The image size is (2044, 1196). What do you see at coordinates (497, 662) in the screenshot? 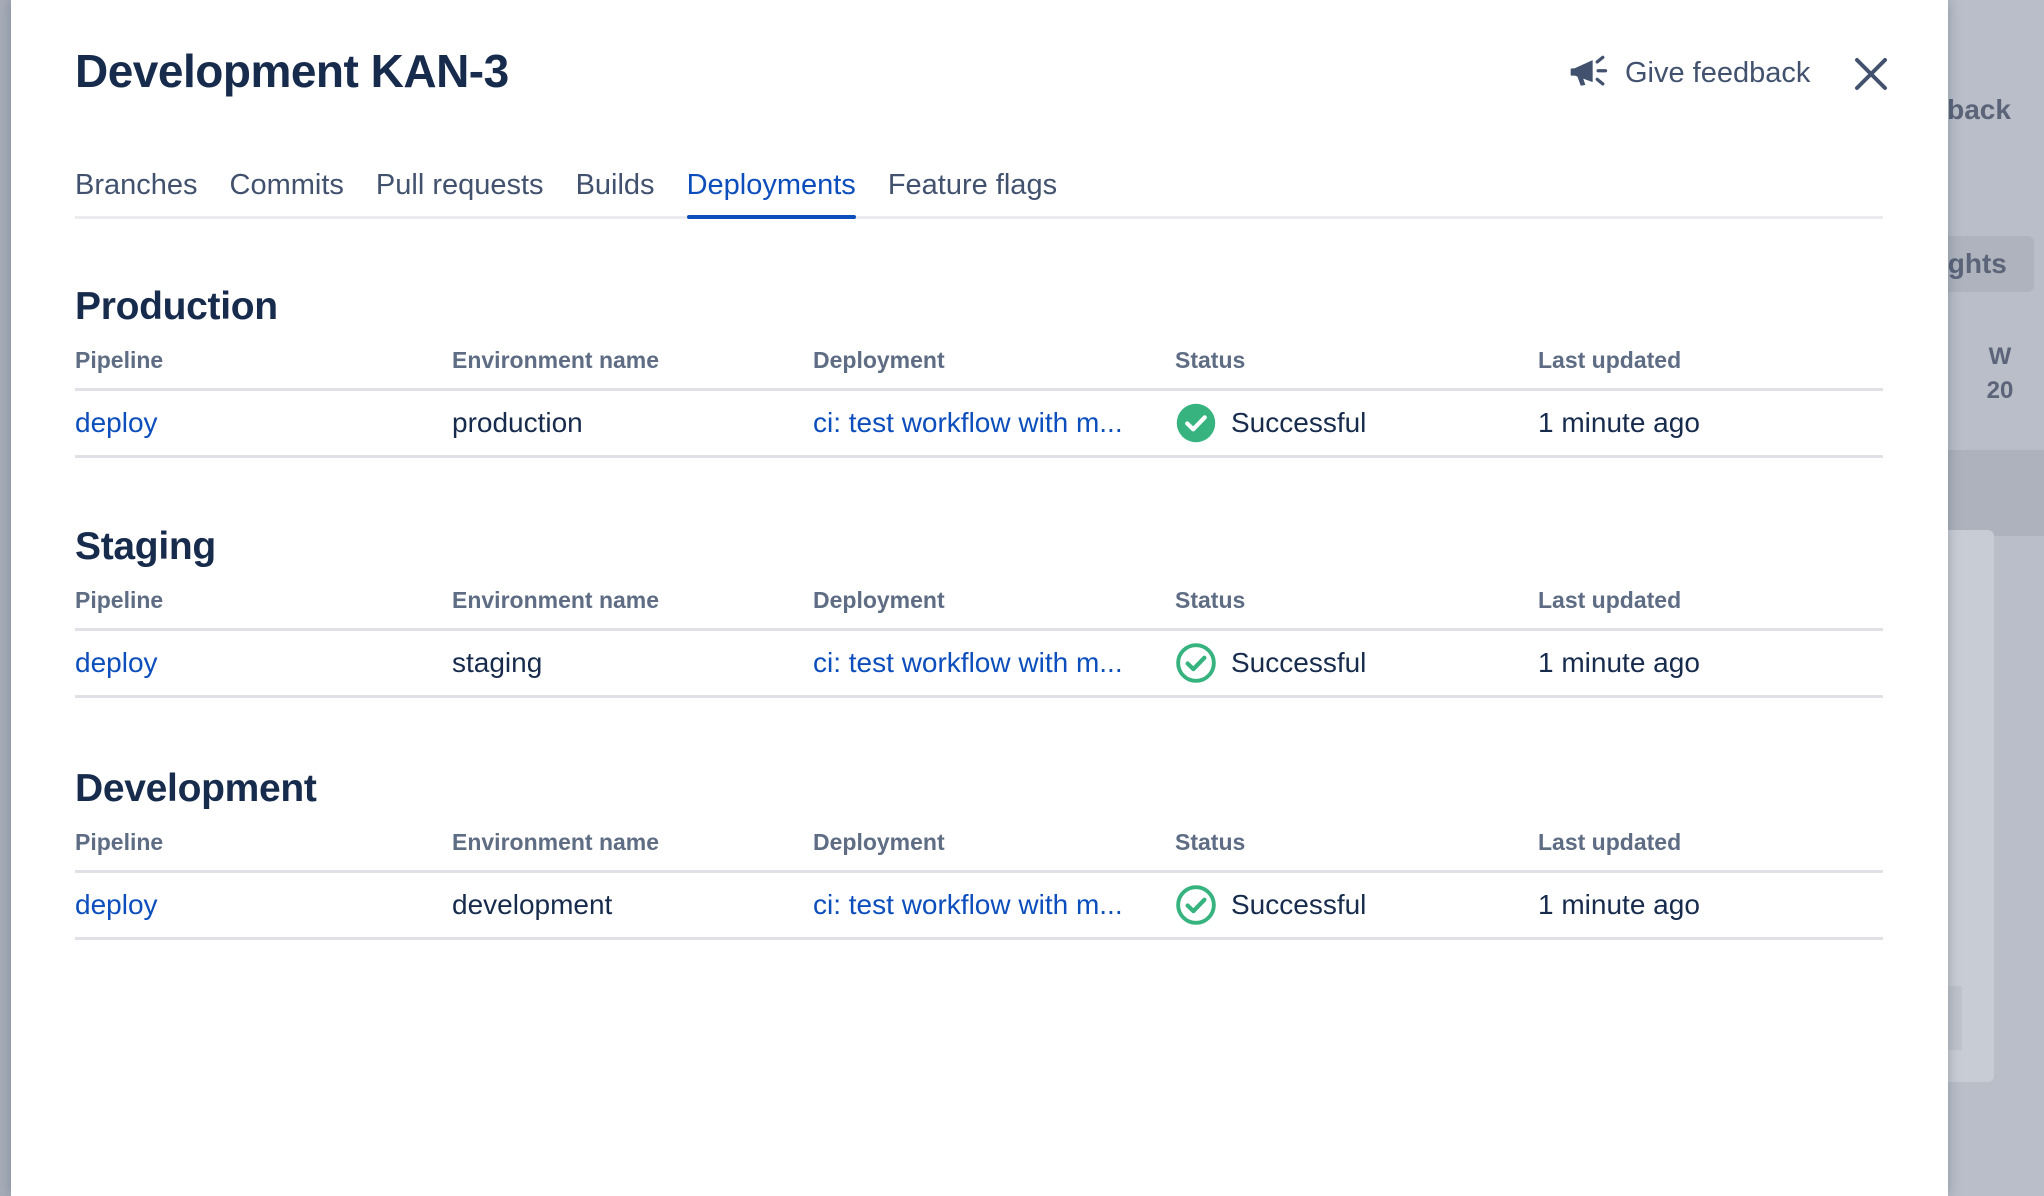
I see `environment-name: staging` at bounding box center [497, 662].